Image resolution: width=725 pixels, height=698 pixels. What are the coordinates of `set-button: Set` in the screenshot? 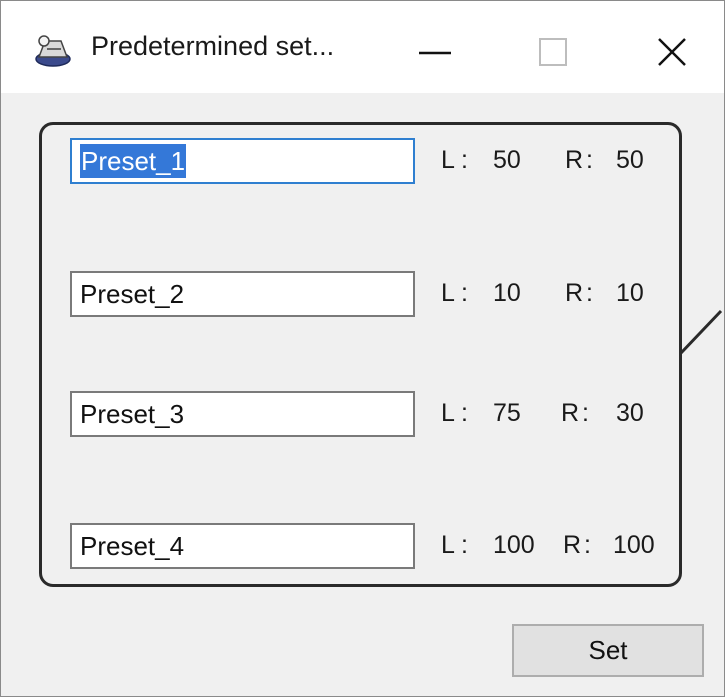 It's located at (608, 650).